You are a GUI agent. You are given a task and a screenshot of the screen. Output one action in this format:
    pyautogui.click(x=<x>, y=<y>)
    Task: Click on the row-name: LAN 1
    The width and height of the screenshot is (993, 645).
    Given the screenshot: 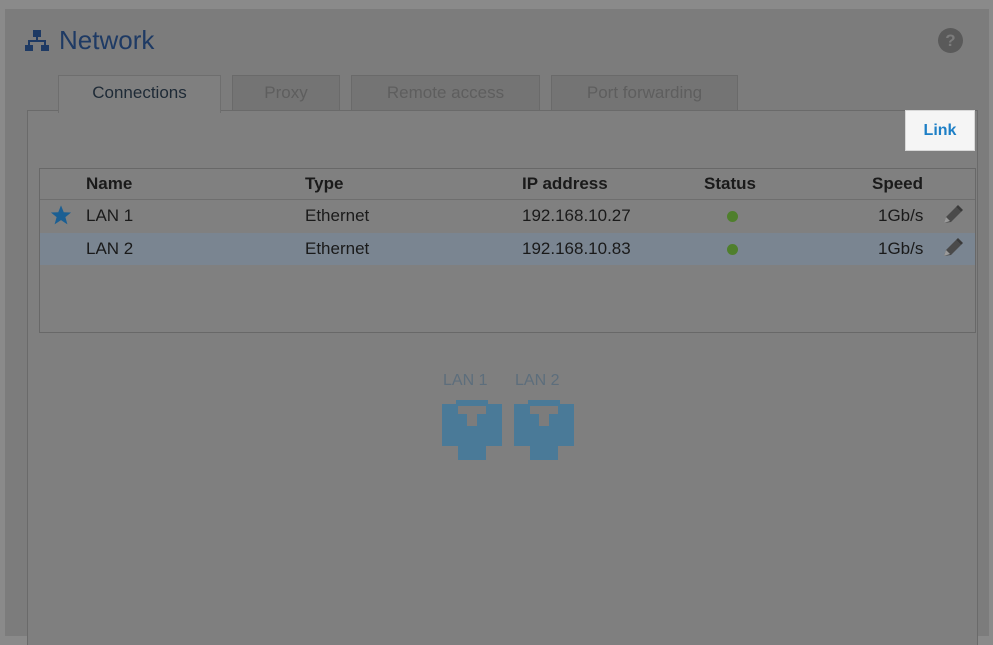 What is the action you would take?
    pyautogui.click(x=110, y=215)
    